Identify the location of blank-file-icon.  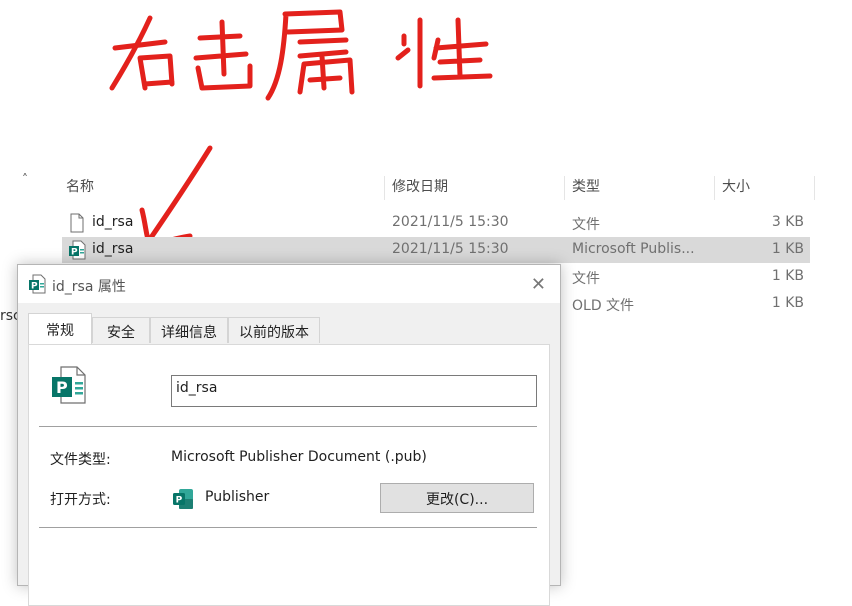
(77, 223).